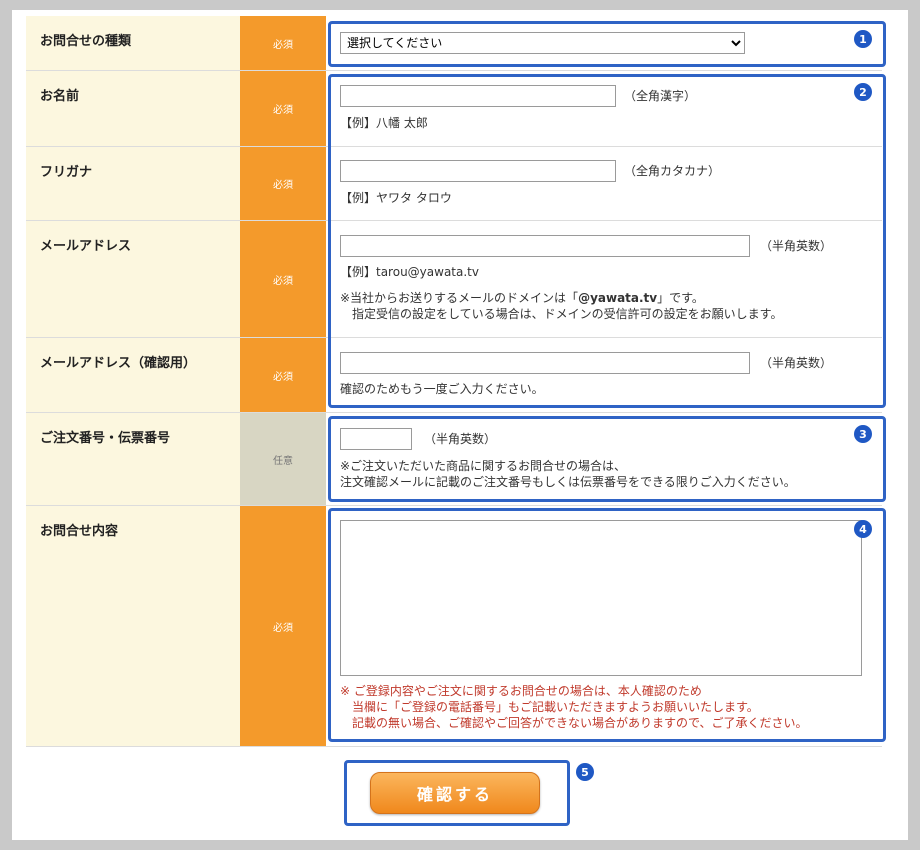 The width and height of the screenshot is (920, 850). What do you see at coordinates (796, 363) in the screenshot?
I see `email-confirm-hint: （半角英数）` at bounding box center [796, 363].